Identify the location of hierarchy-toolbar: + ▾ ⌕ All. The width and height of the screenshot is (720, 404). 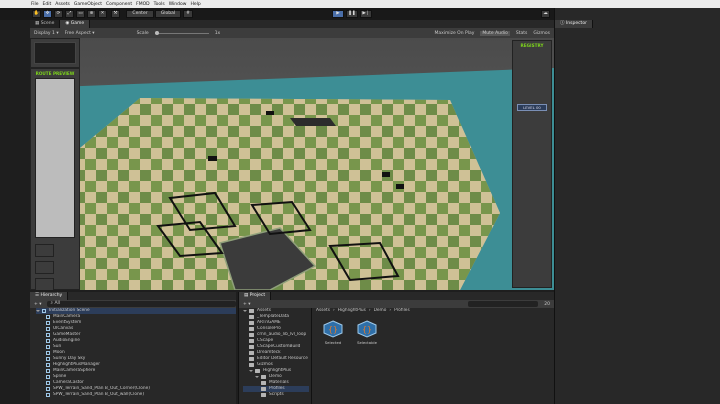
(133, 304).